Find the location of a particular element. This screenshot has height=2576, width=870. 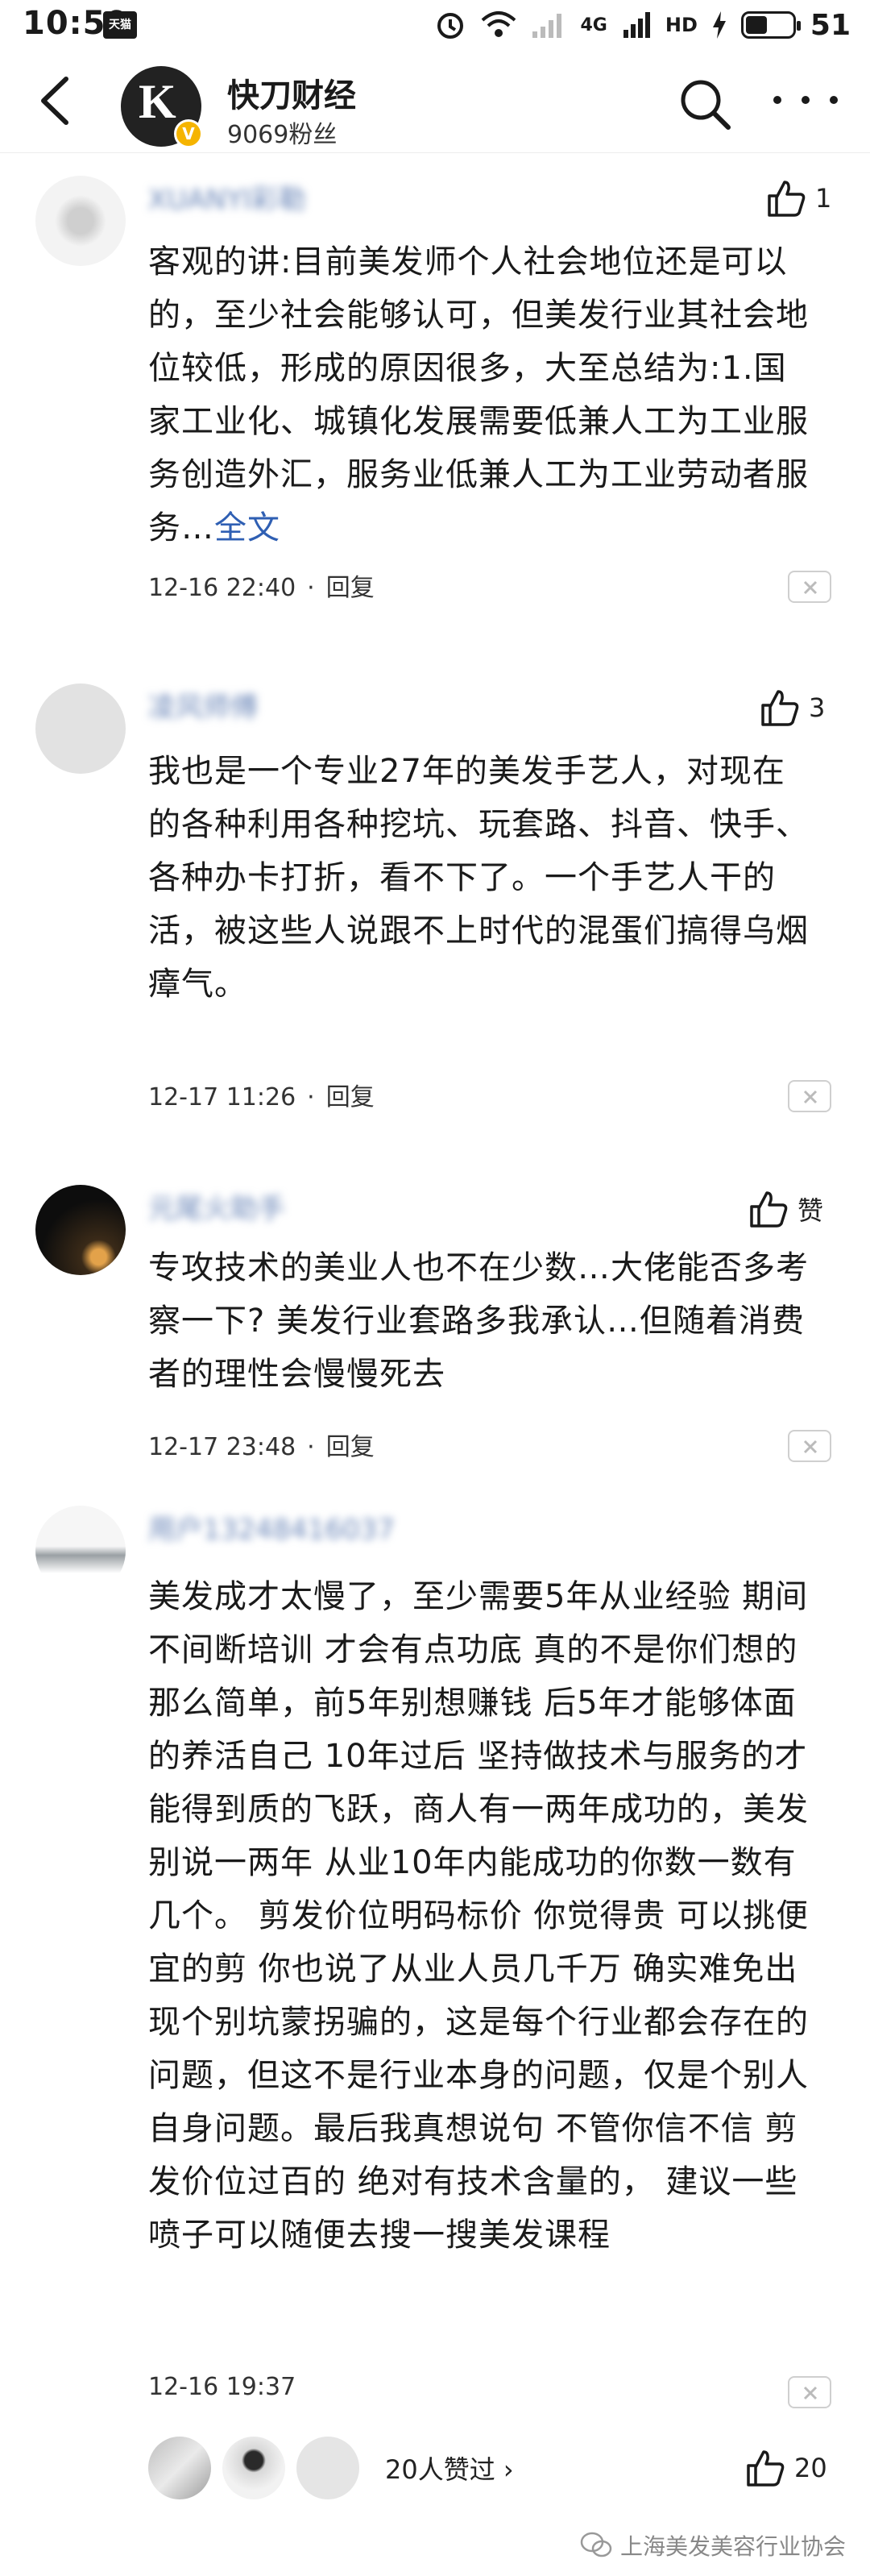

follower-count: 9069粉丝 is located at coordinates (282, 135).